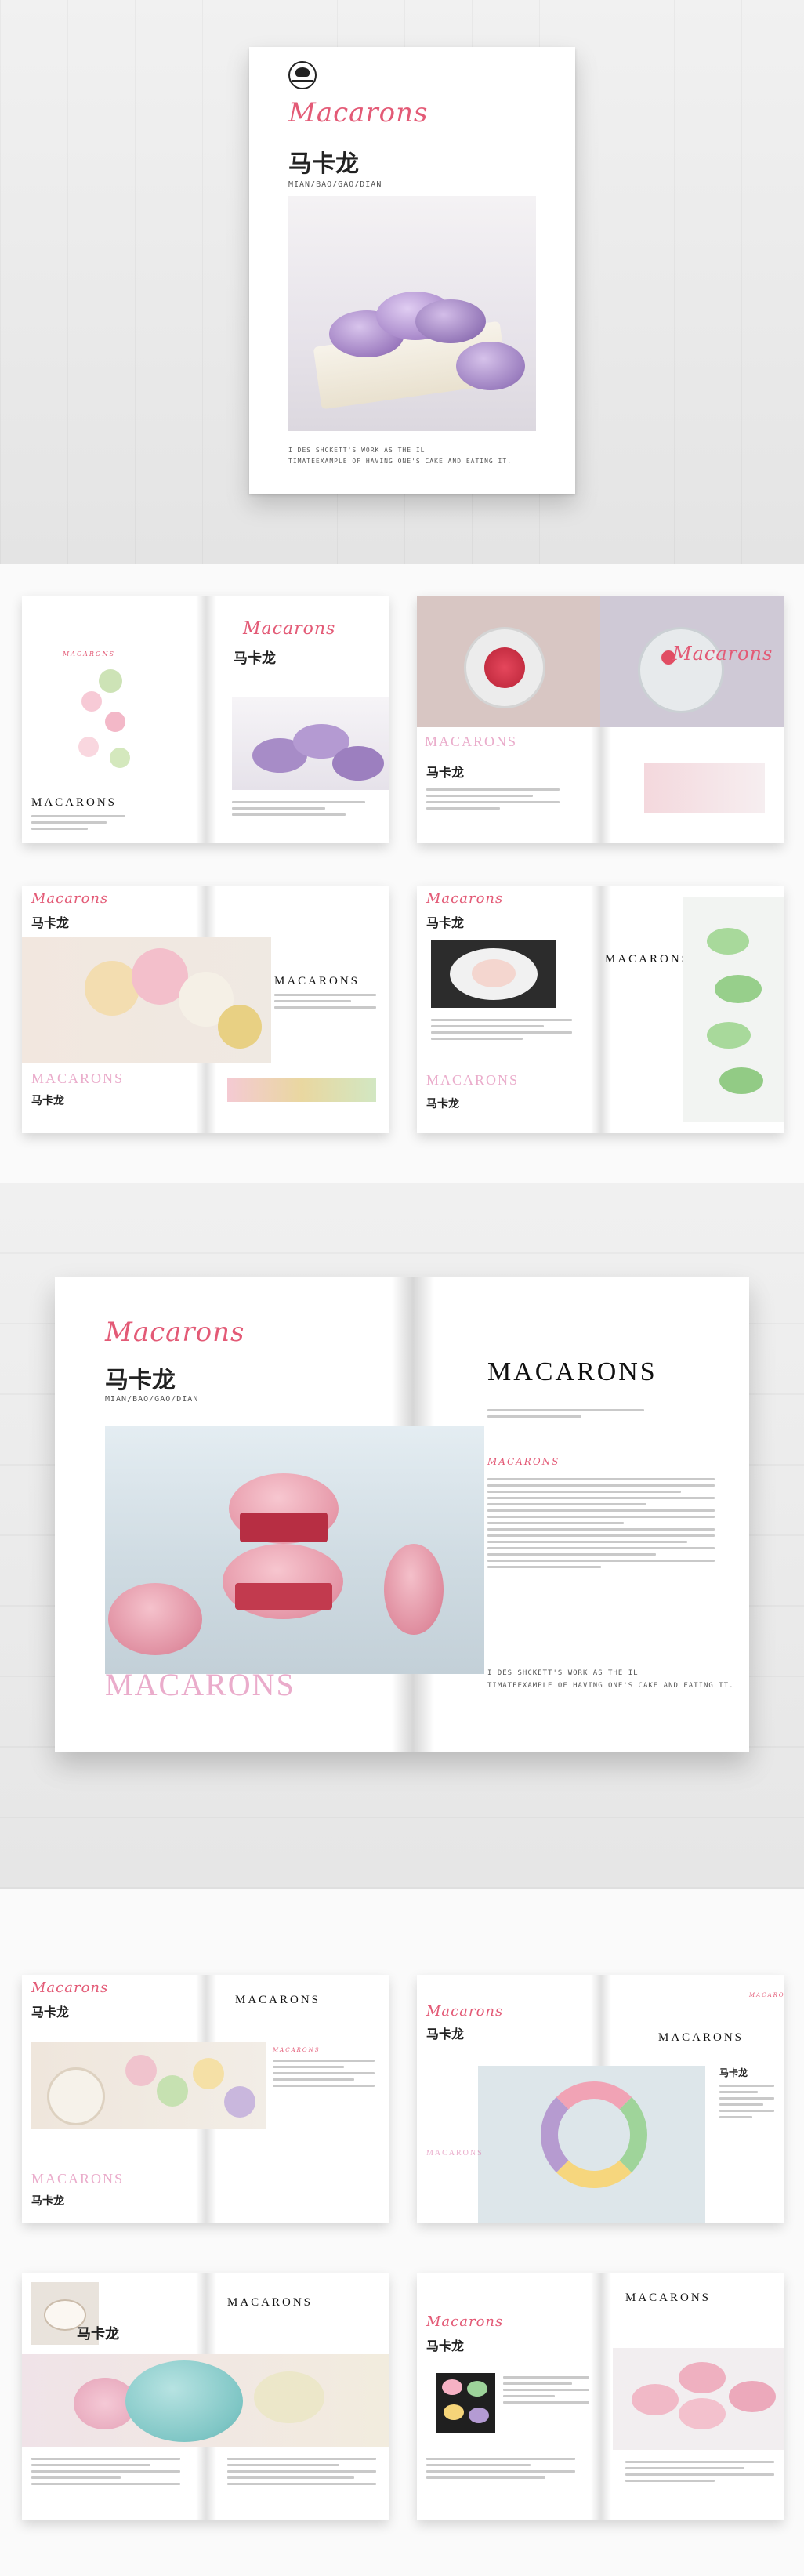 The width and height of the screenshot is (804, 2576). I want to click on spread-cherry-blossom: MACARONS MACARONS Macarons 马卡龙, so click(205, 719).